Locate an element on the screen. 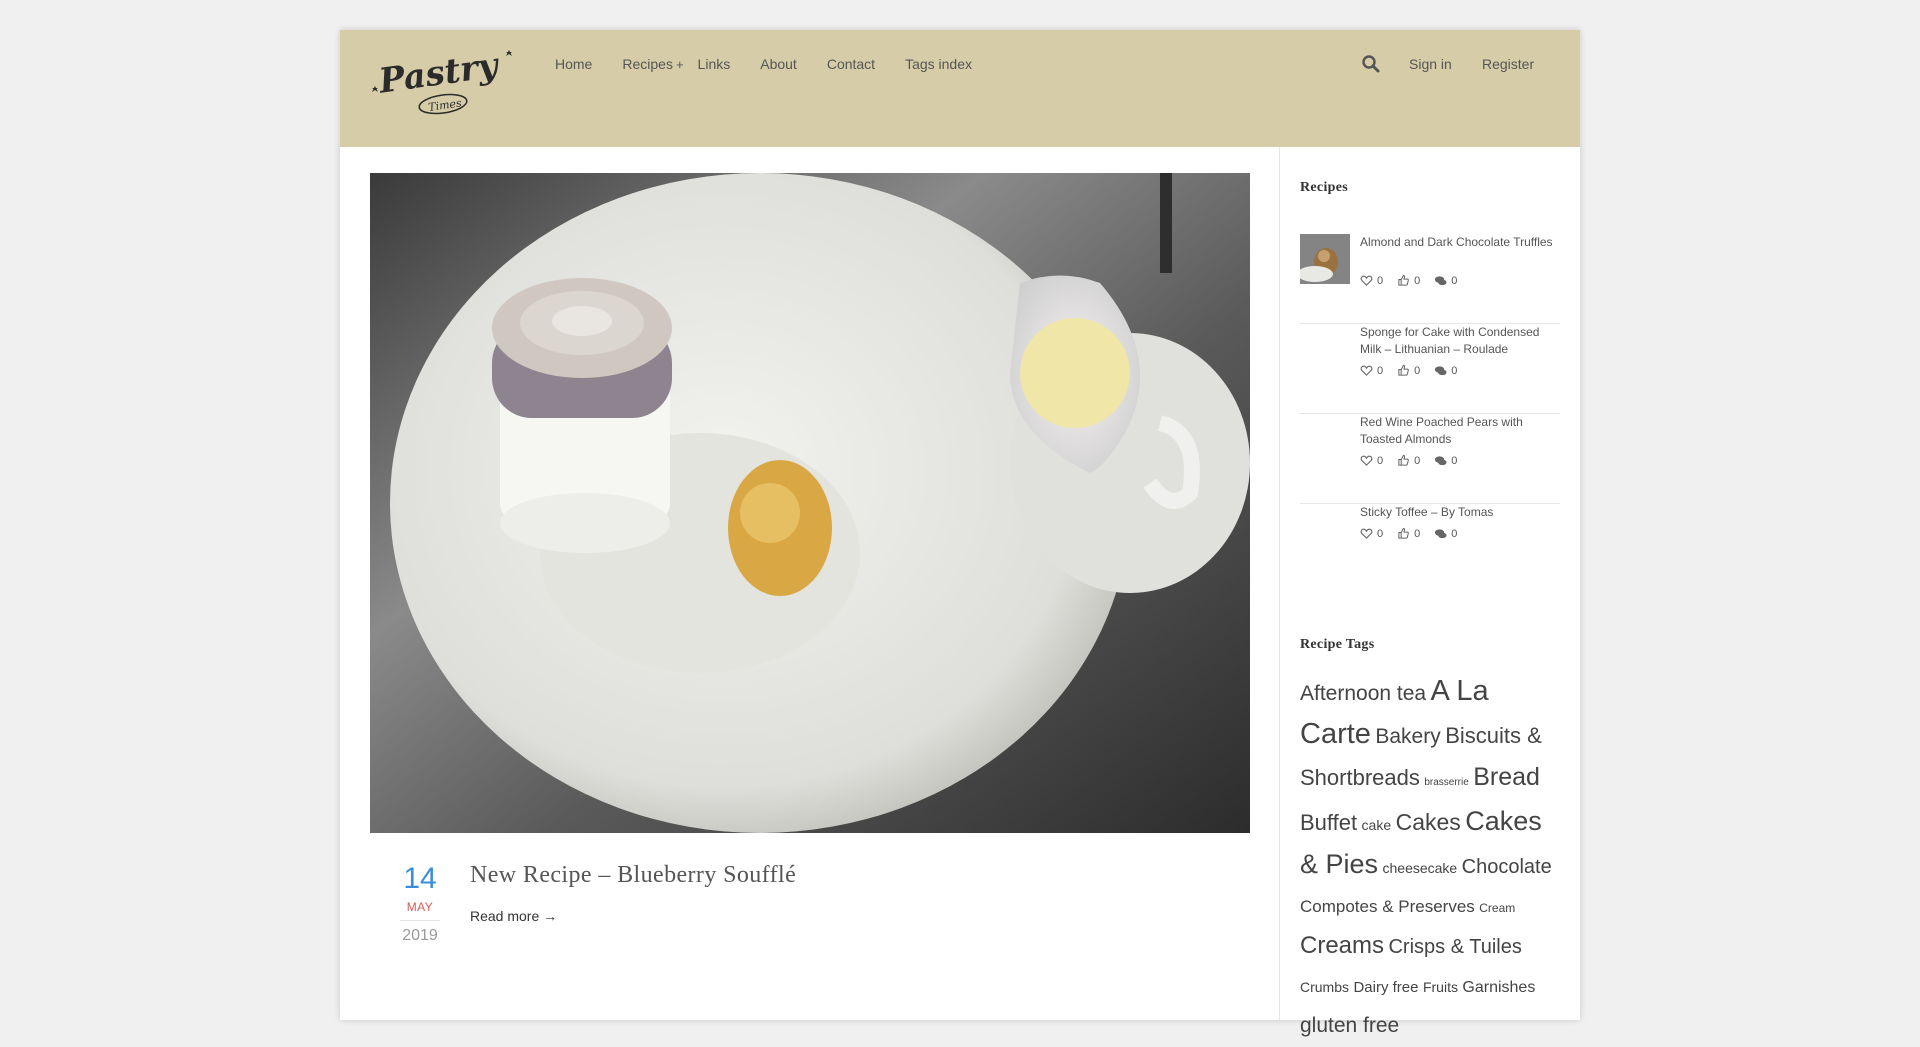 The image size is (1920, 1047). tag-link: Buffet is located at coordinates (1328, 822).